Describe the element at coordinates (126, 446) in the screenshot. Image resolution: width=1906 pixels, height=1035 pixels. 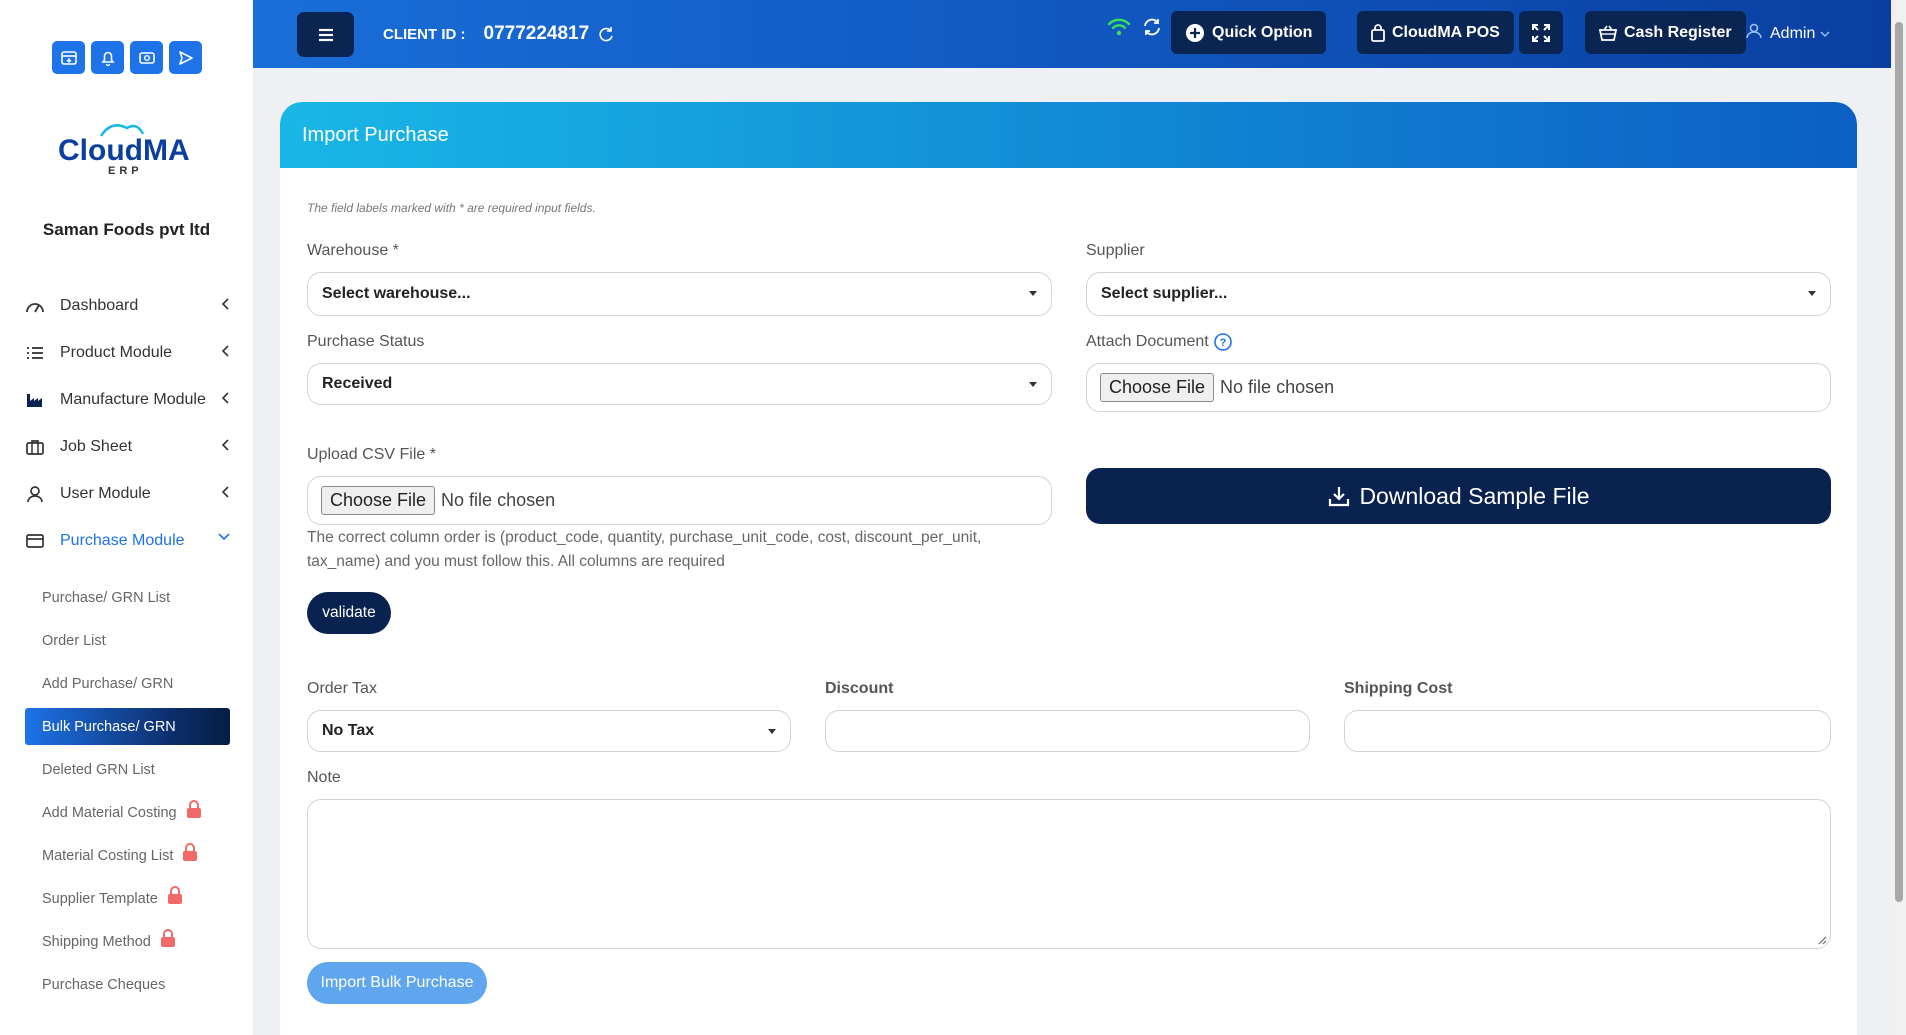
I see `sidebar-item-job-sheet: Job Sheet` at that location.